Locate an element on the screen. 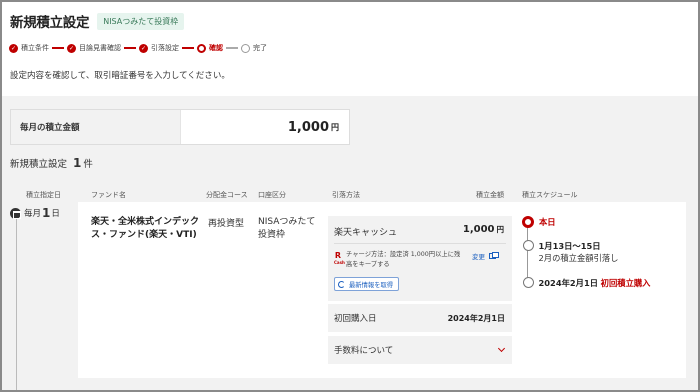 This screenshot has height=392, width=700. day-prefix: 毎月 is located at coordinates (33, 214).